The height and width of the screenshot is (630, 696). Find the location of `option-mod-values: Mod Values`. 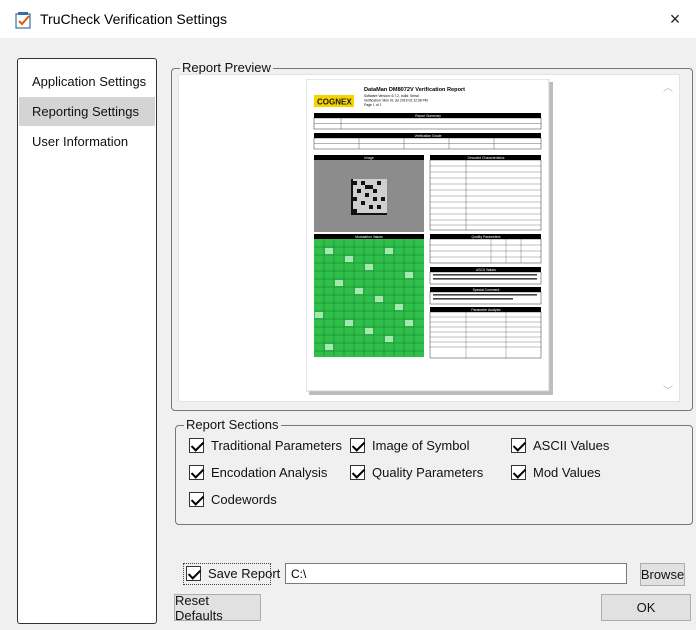

option-mod-values: Mod Values is located at coordinates (556, 472).